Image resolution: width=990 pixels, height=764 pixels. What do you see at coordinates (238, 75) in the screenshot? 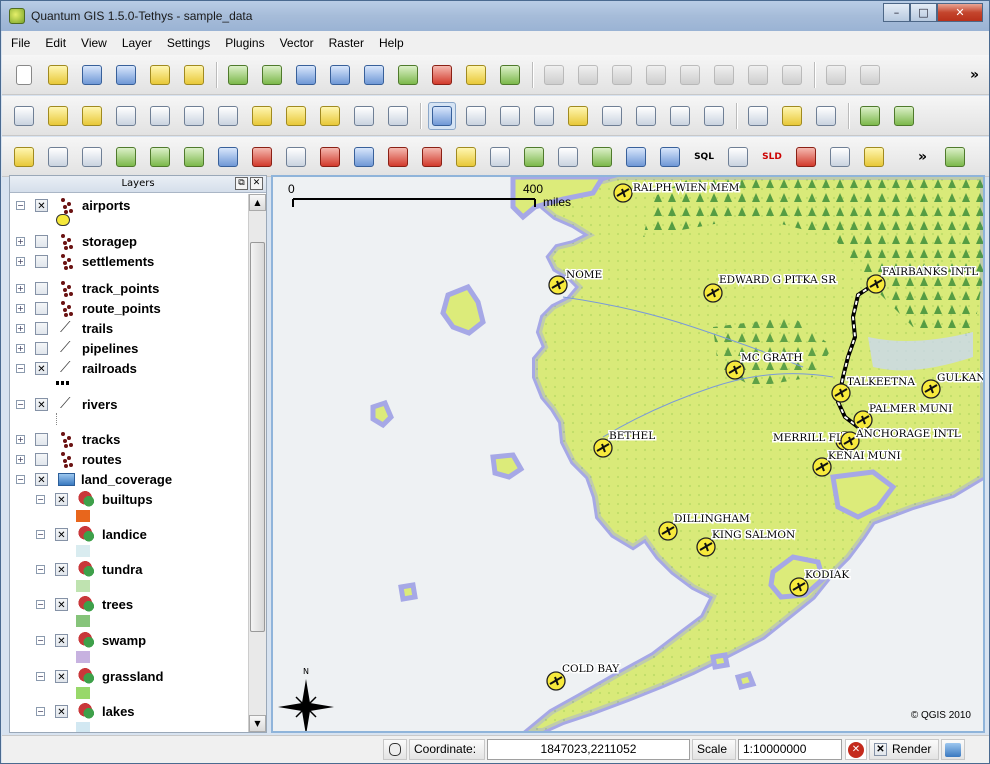
I see `add-vector-layer-button` at bounding box center [238, 75].